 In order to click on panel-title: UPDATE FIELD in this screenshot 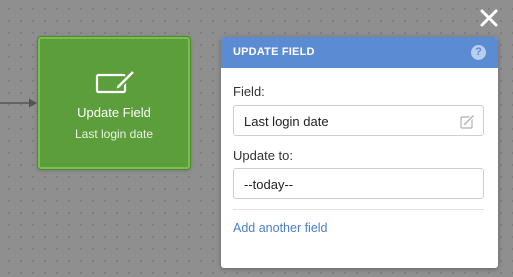, I will do `click(274, 52)`.